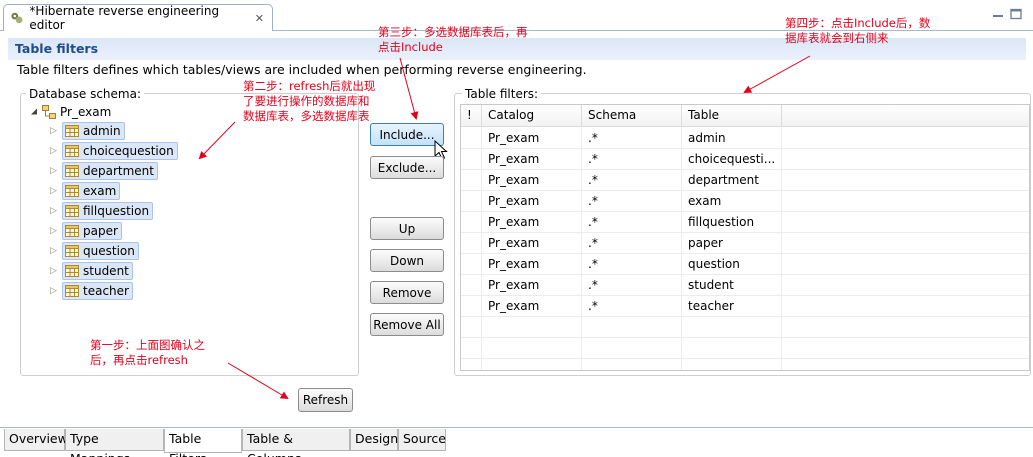  I want to click on close-icon: ✕, so click(259, 18).